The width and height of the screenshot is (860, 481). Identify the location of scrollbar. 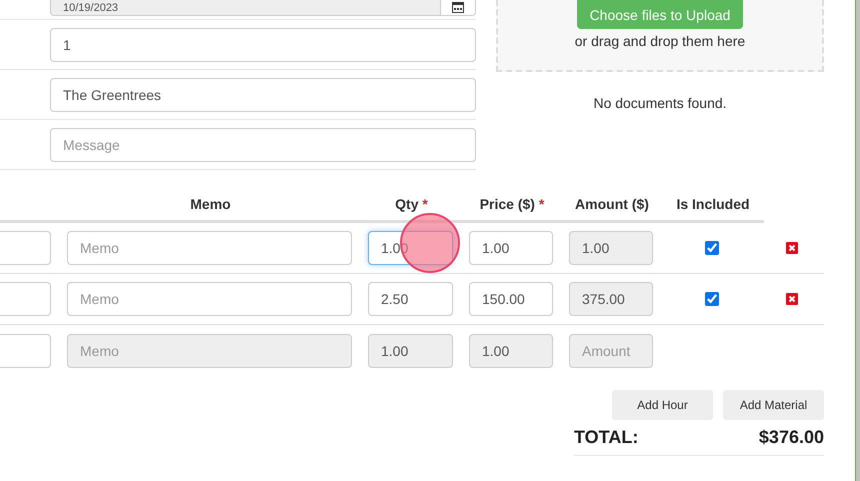
(857, 240).